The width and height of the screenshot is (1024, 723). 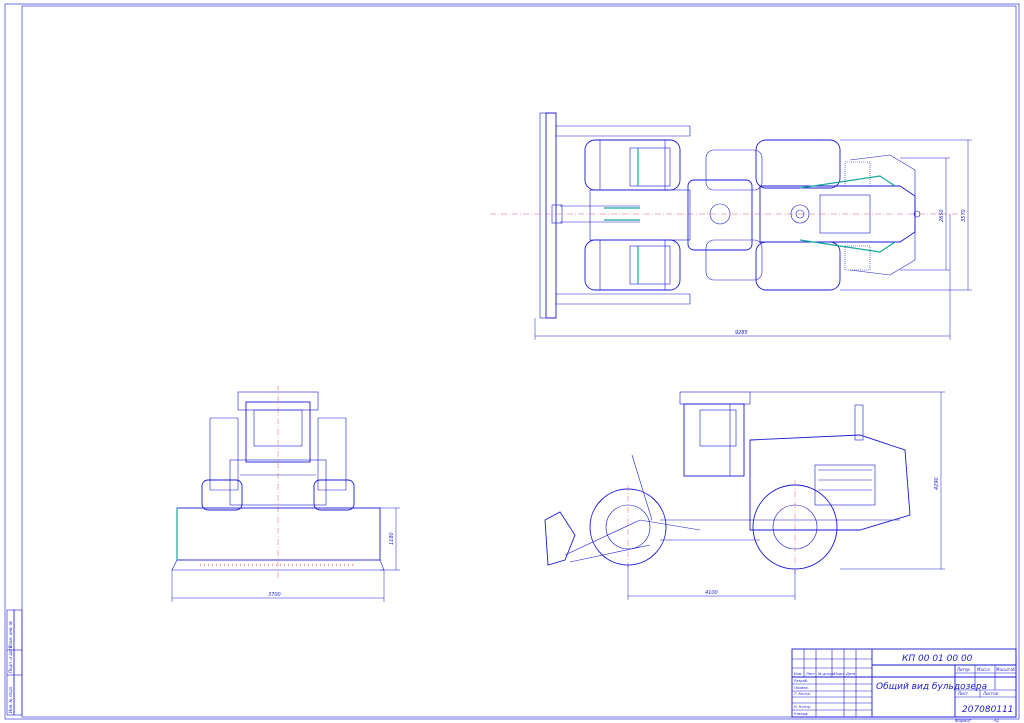 What do you see at coordinates (839, 674) in the screenshot?
I see `tb-header-sign: Подп` at bounding box center [839, 674].